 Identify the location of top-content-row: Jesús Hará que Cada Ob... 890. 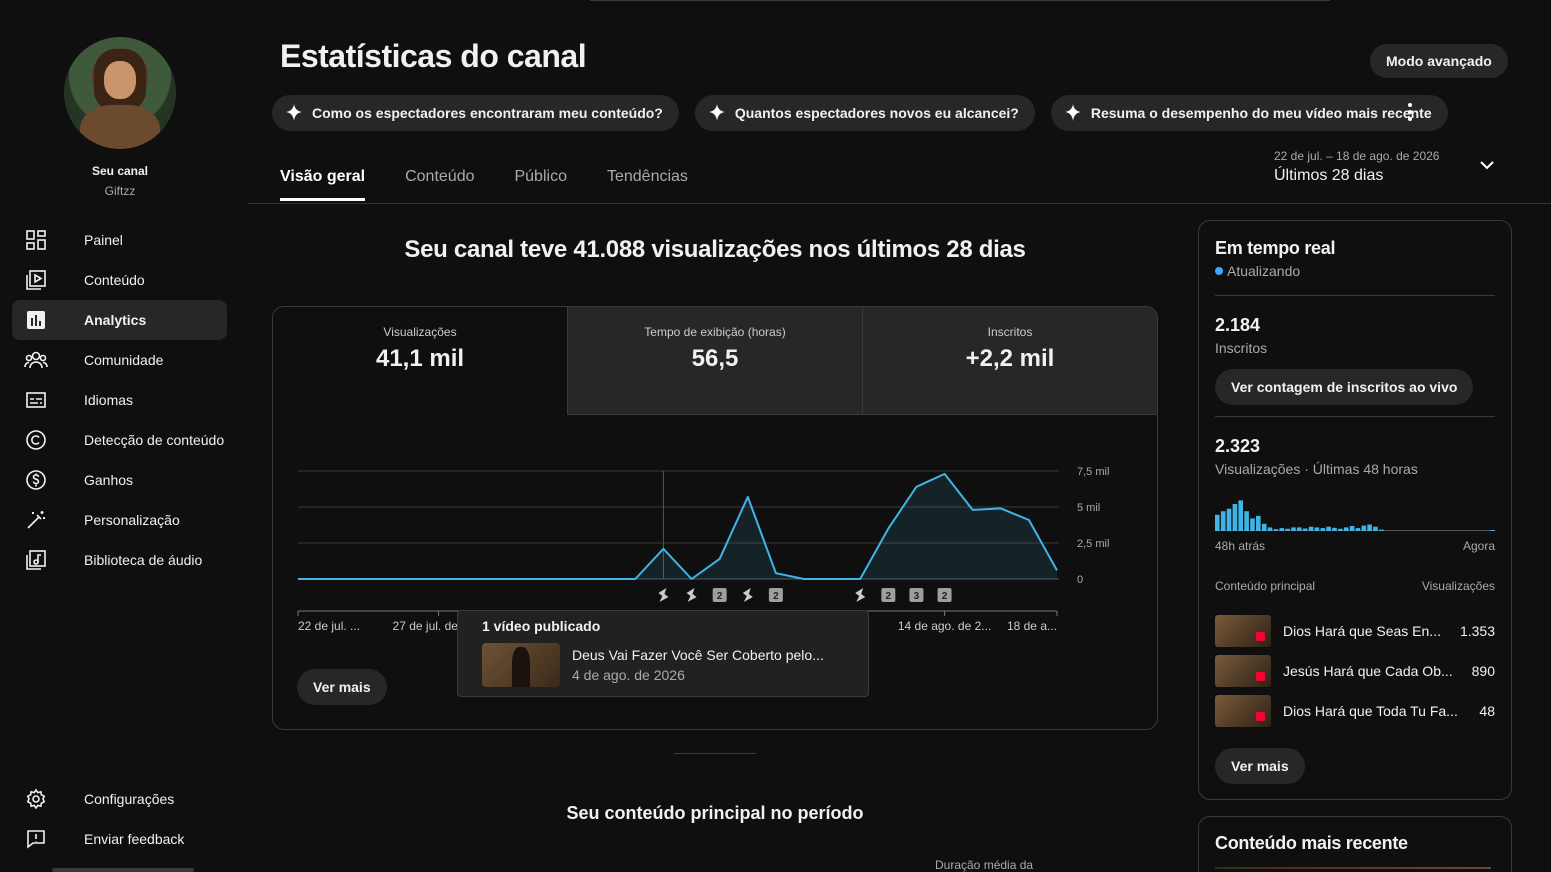
(1355, 671).